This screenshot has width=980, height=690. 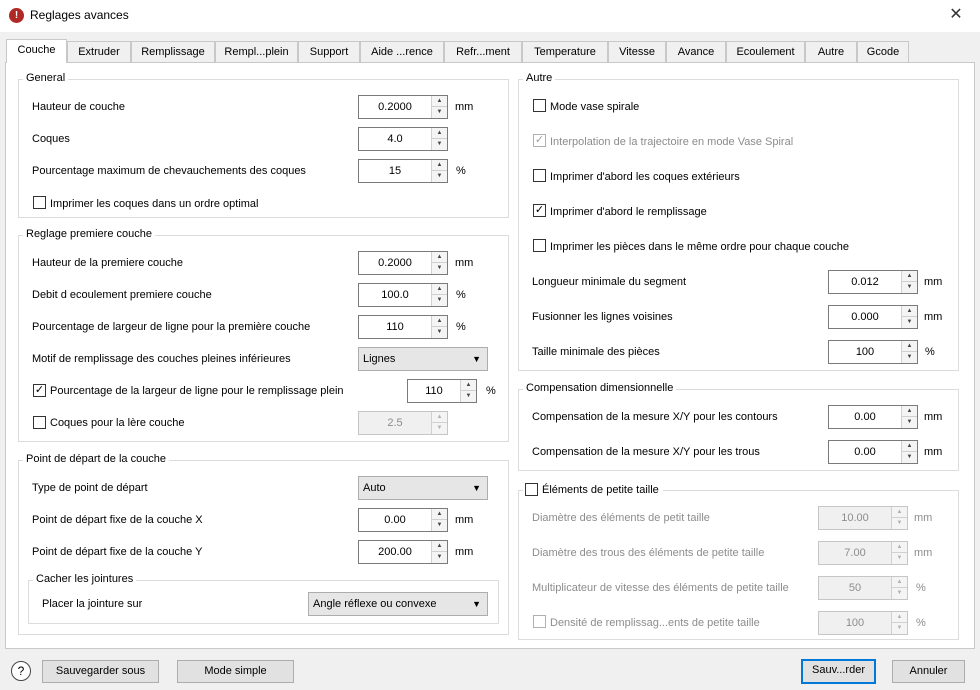 What do you see at coordinates (100, 671) in the screenshot?
I see `save-as-button: Sauvegarder sous` at bounding box center [100, 671].